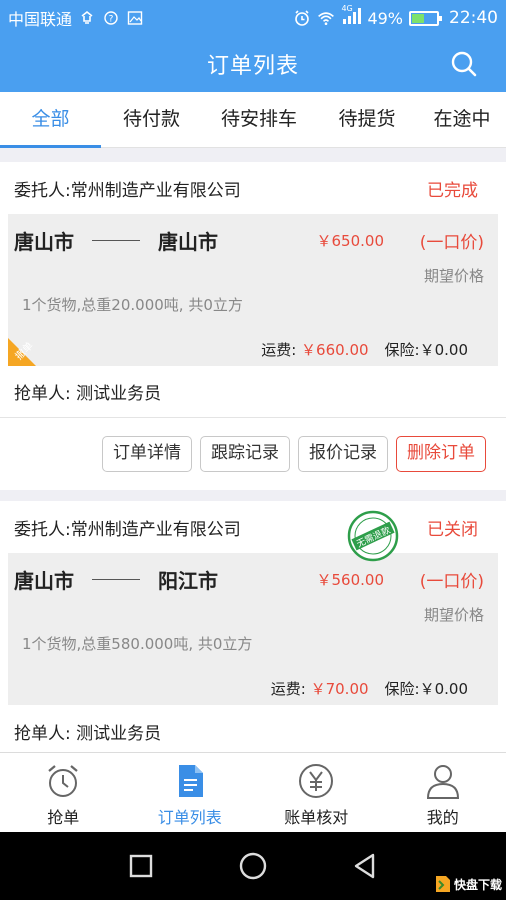  I want to click on freight-value: ￥70.00, so click(339, 689).